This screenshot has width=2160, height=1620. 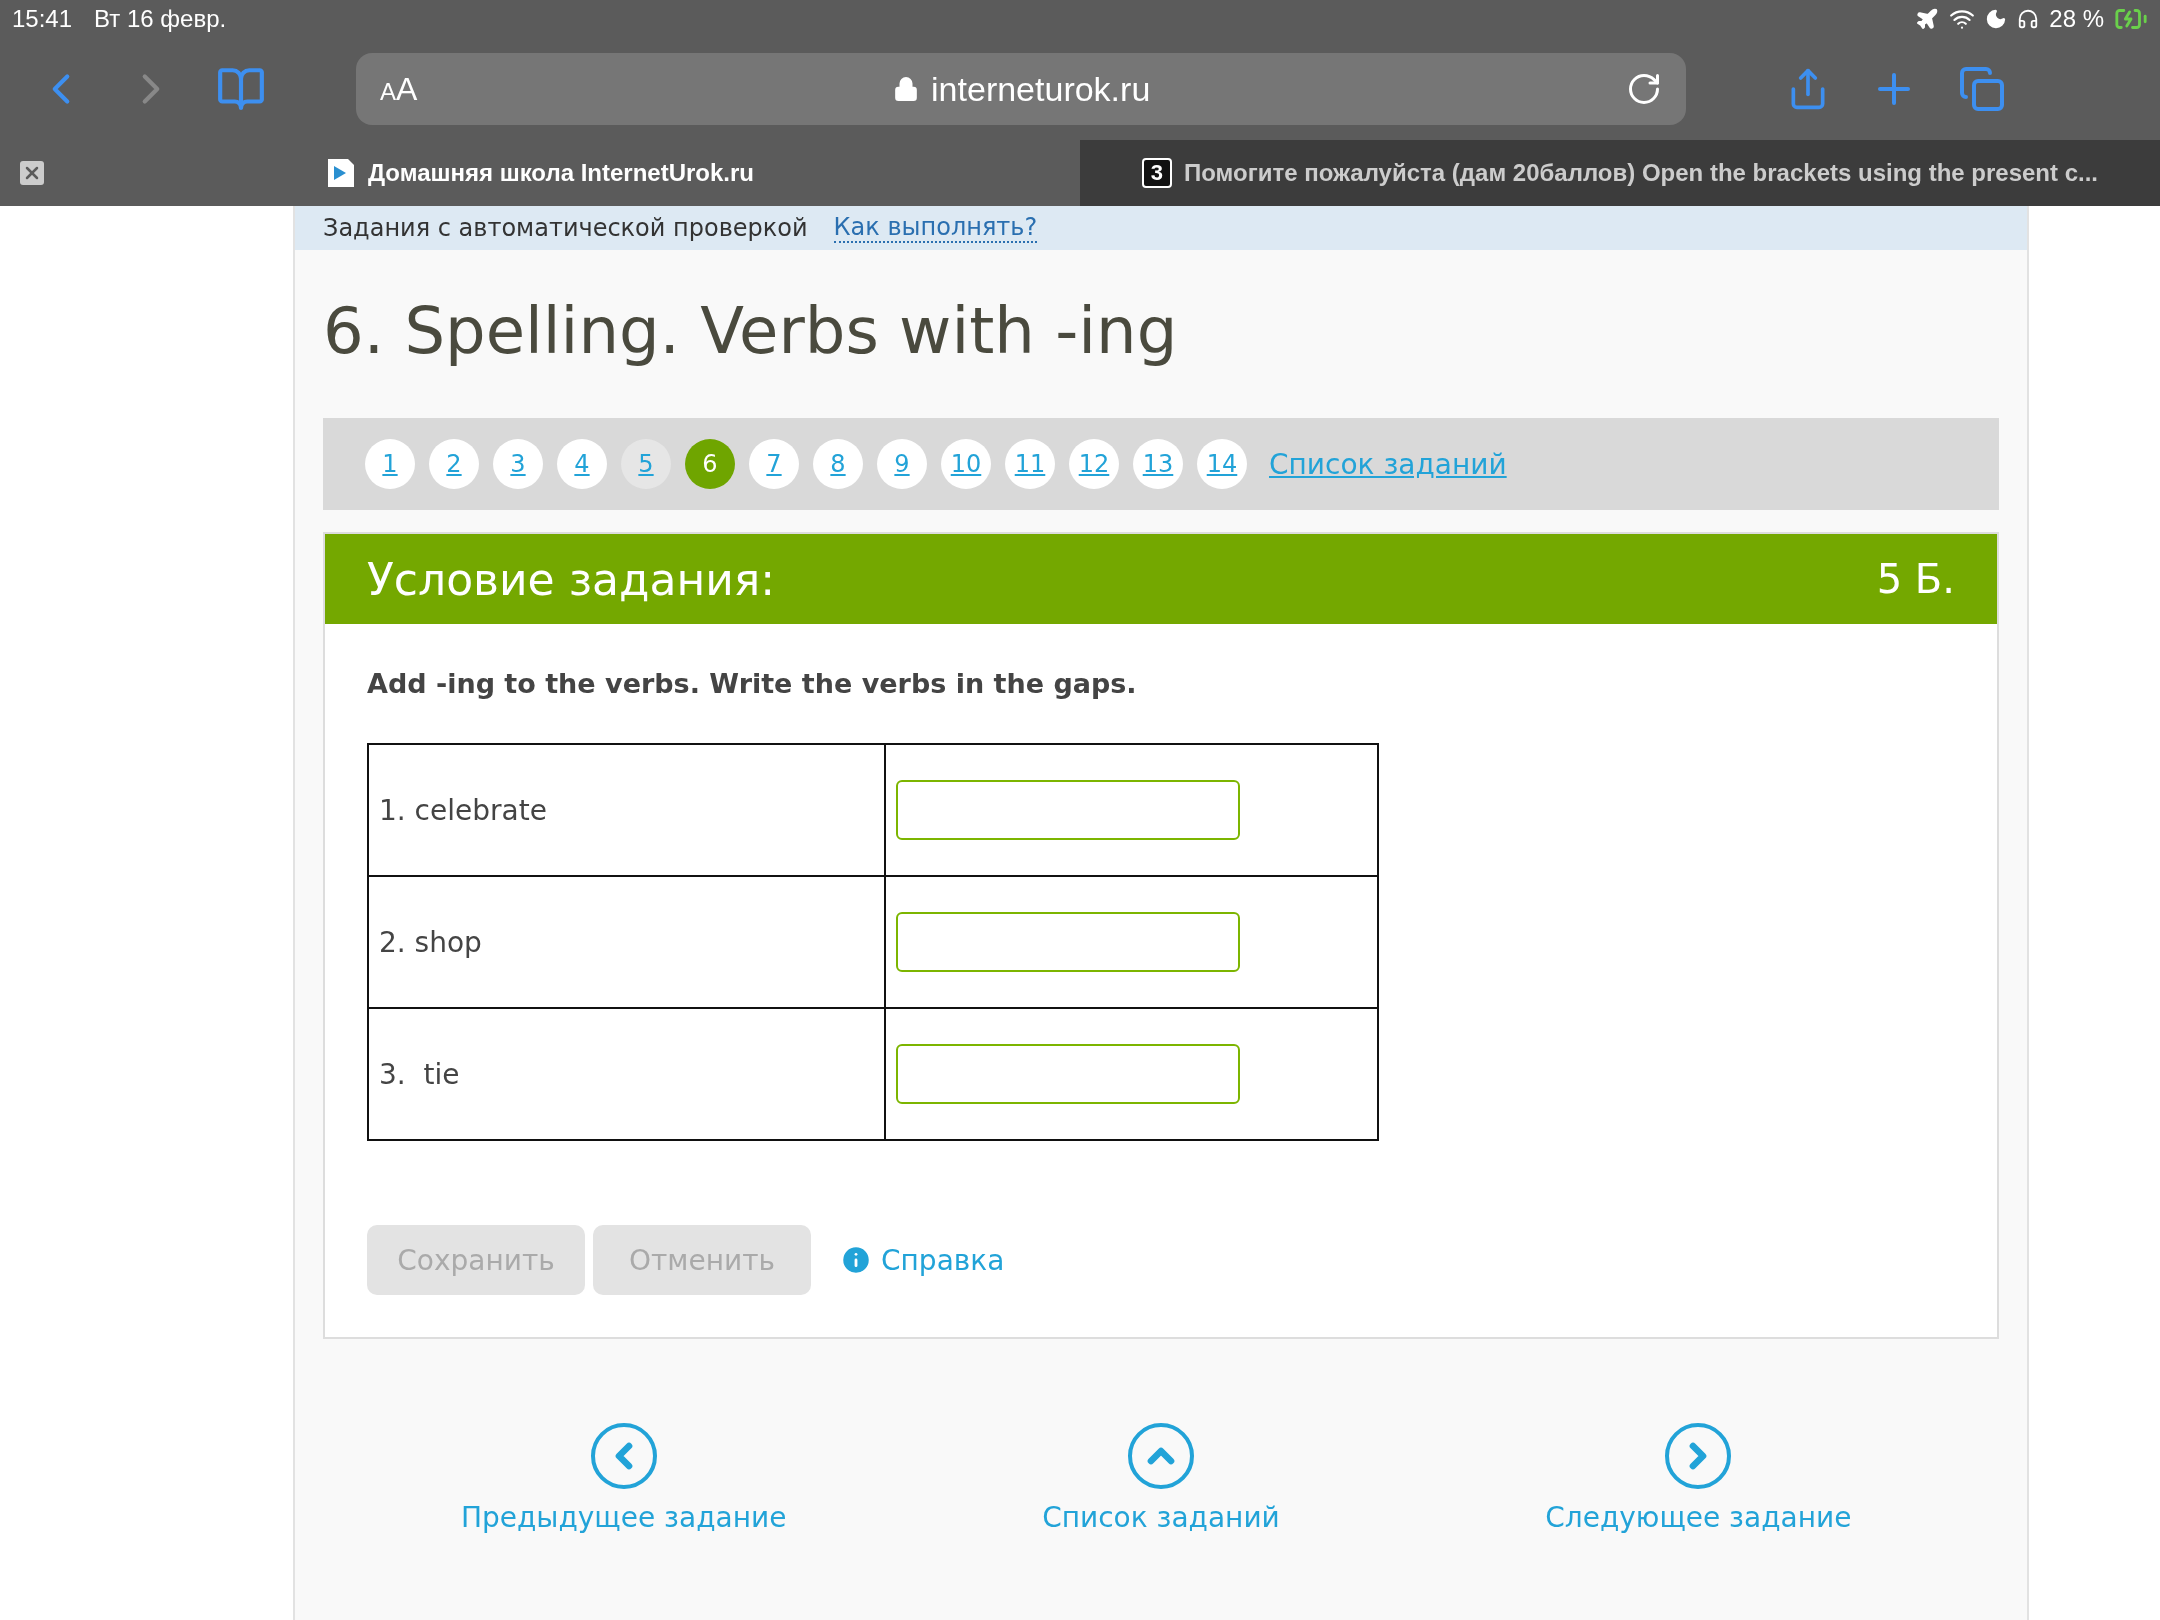 What do you see at coordinates (390, 464) in the screenshot?
I see `page-link: 1` at bounding box center [390, 464].